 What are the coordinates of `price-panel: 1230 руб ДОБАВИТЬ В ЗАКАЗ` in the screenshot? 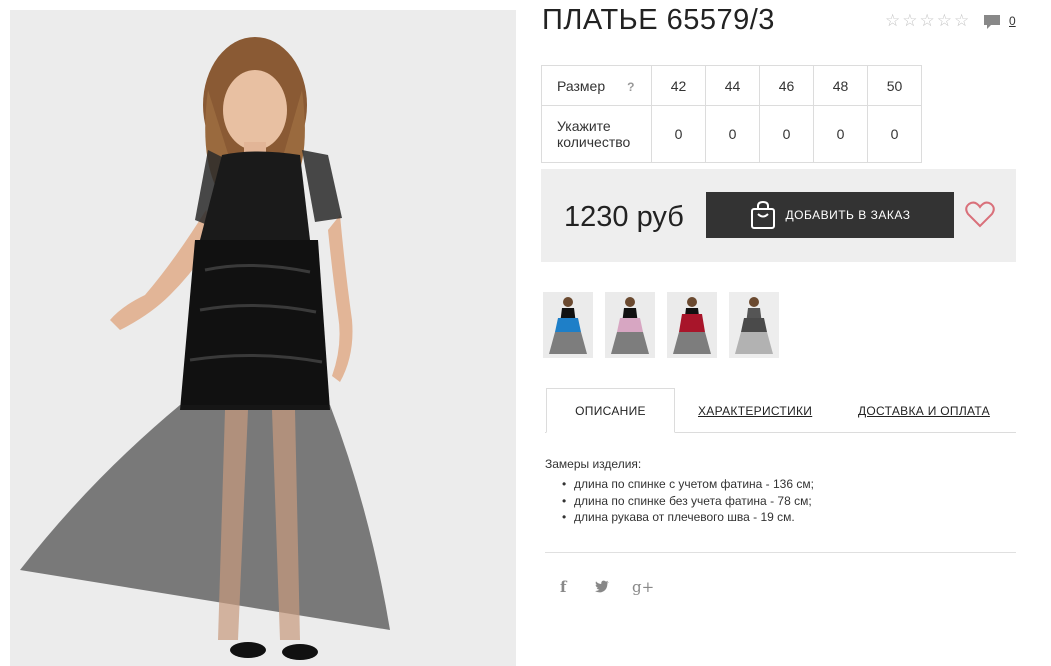 It's located at (778, 215).